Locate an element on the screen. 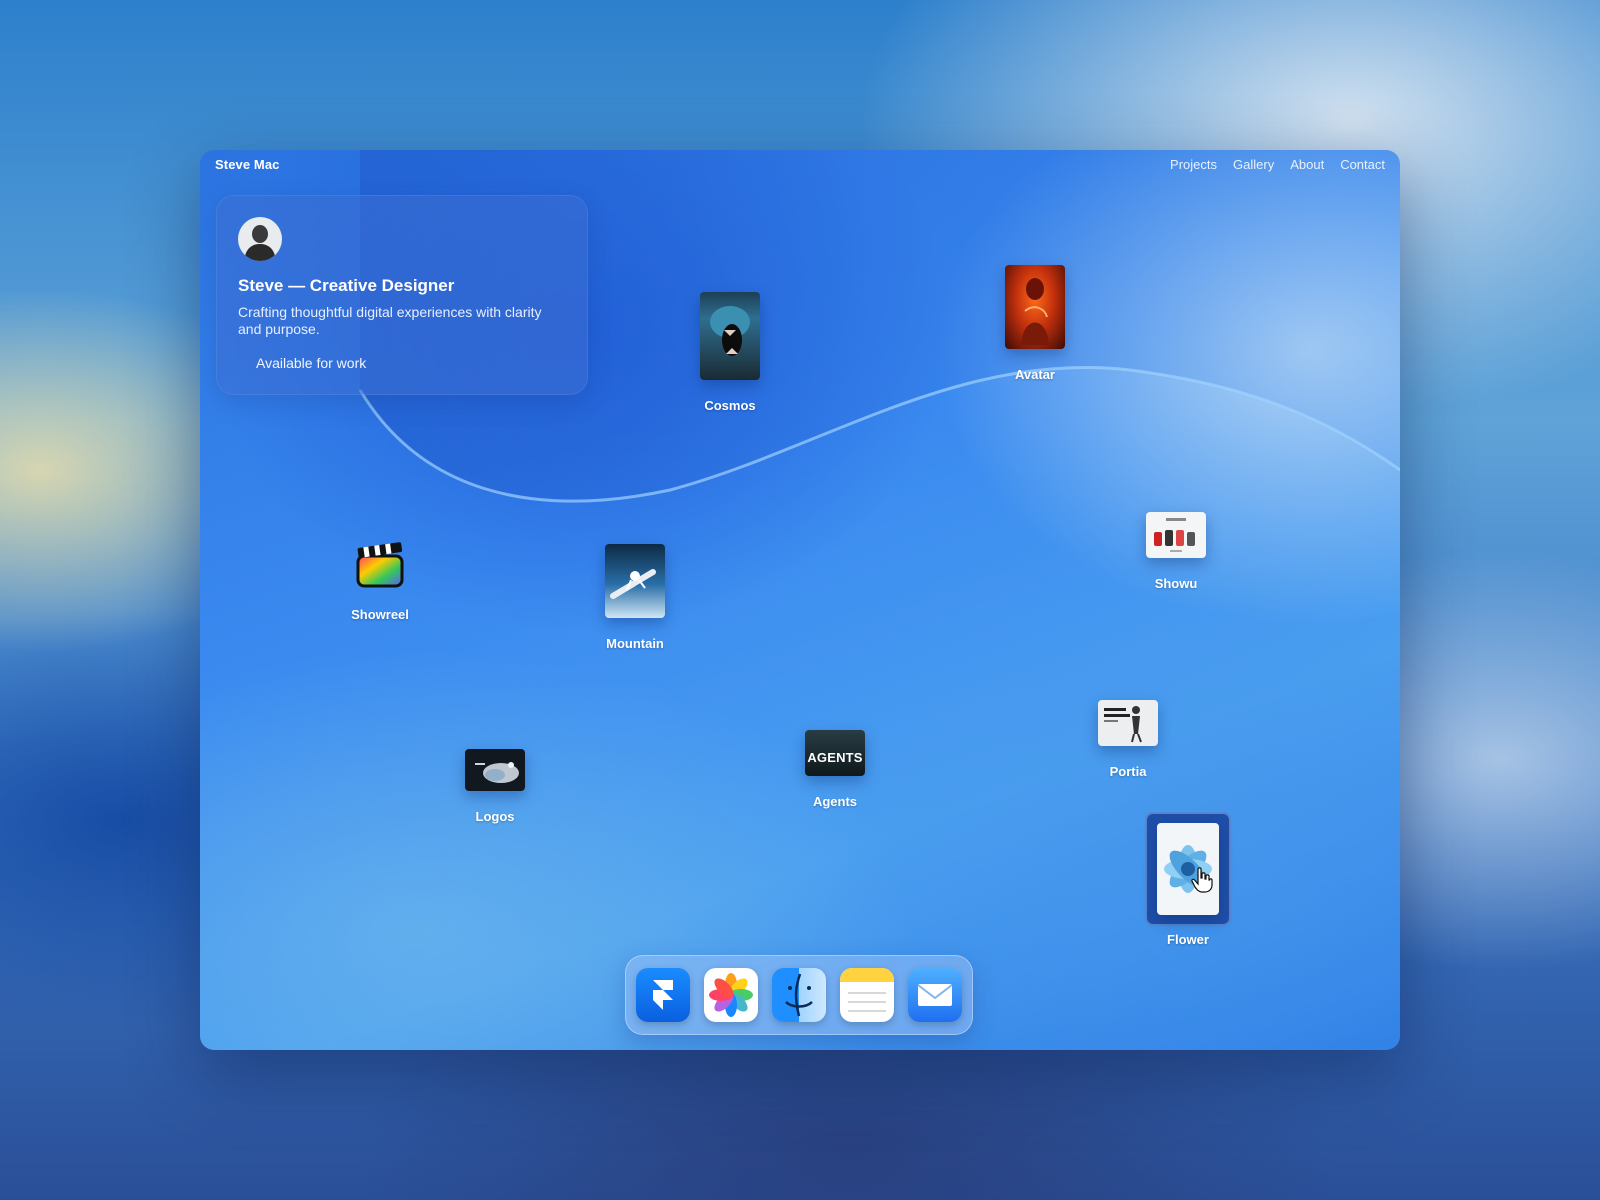 This screenshot has height=1200, width=1600. desktop-item-label: Showu is located at coordinates (1176, 583).